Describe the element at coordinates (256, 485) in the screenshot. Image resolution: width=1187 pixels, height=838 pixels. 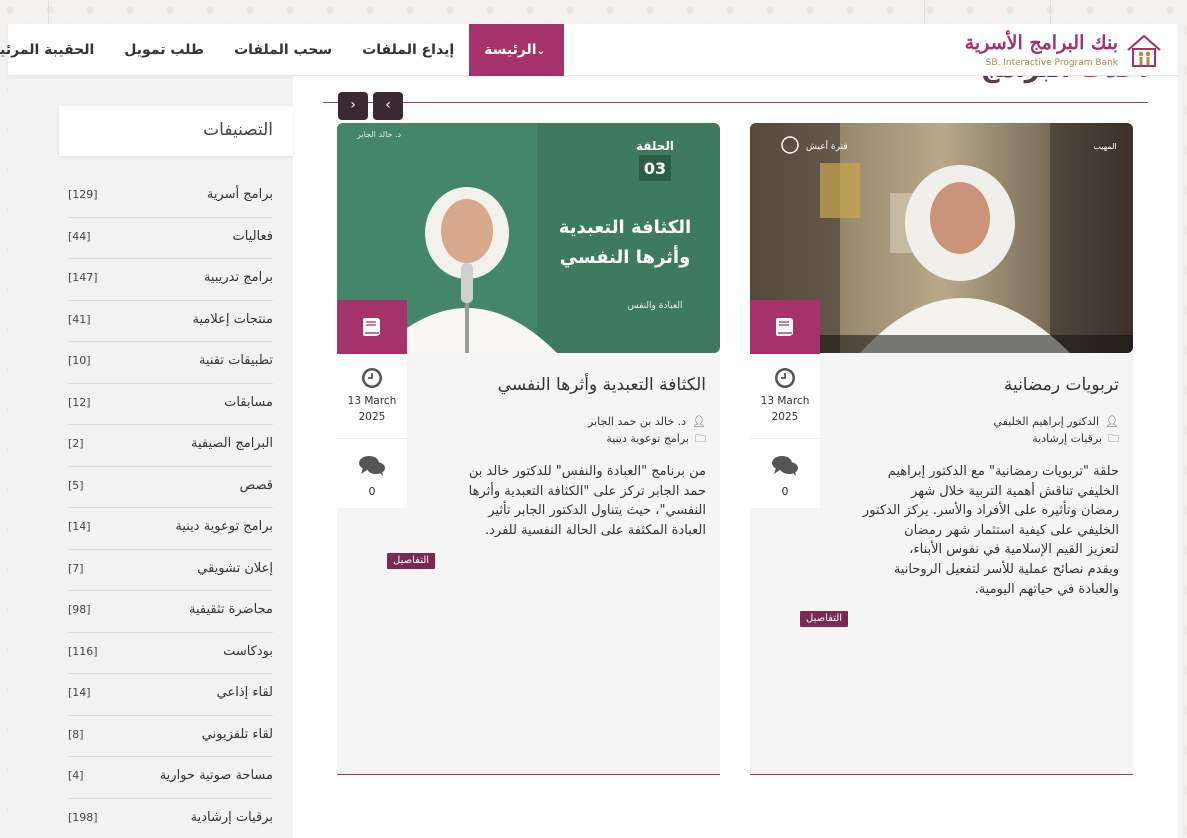
I see `category-name: قصص` at that location.